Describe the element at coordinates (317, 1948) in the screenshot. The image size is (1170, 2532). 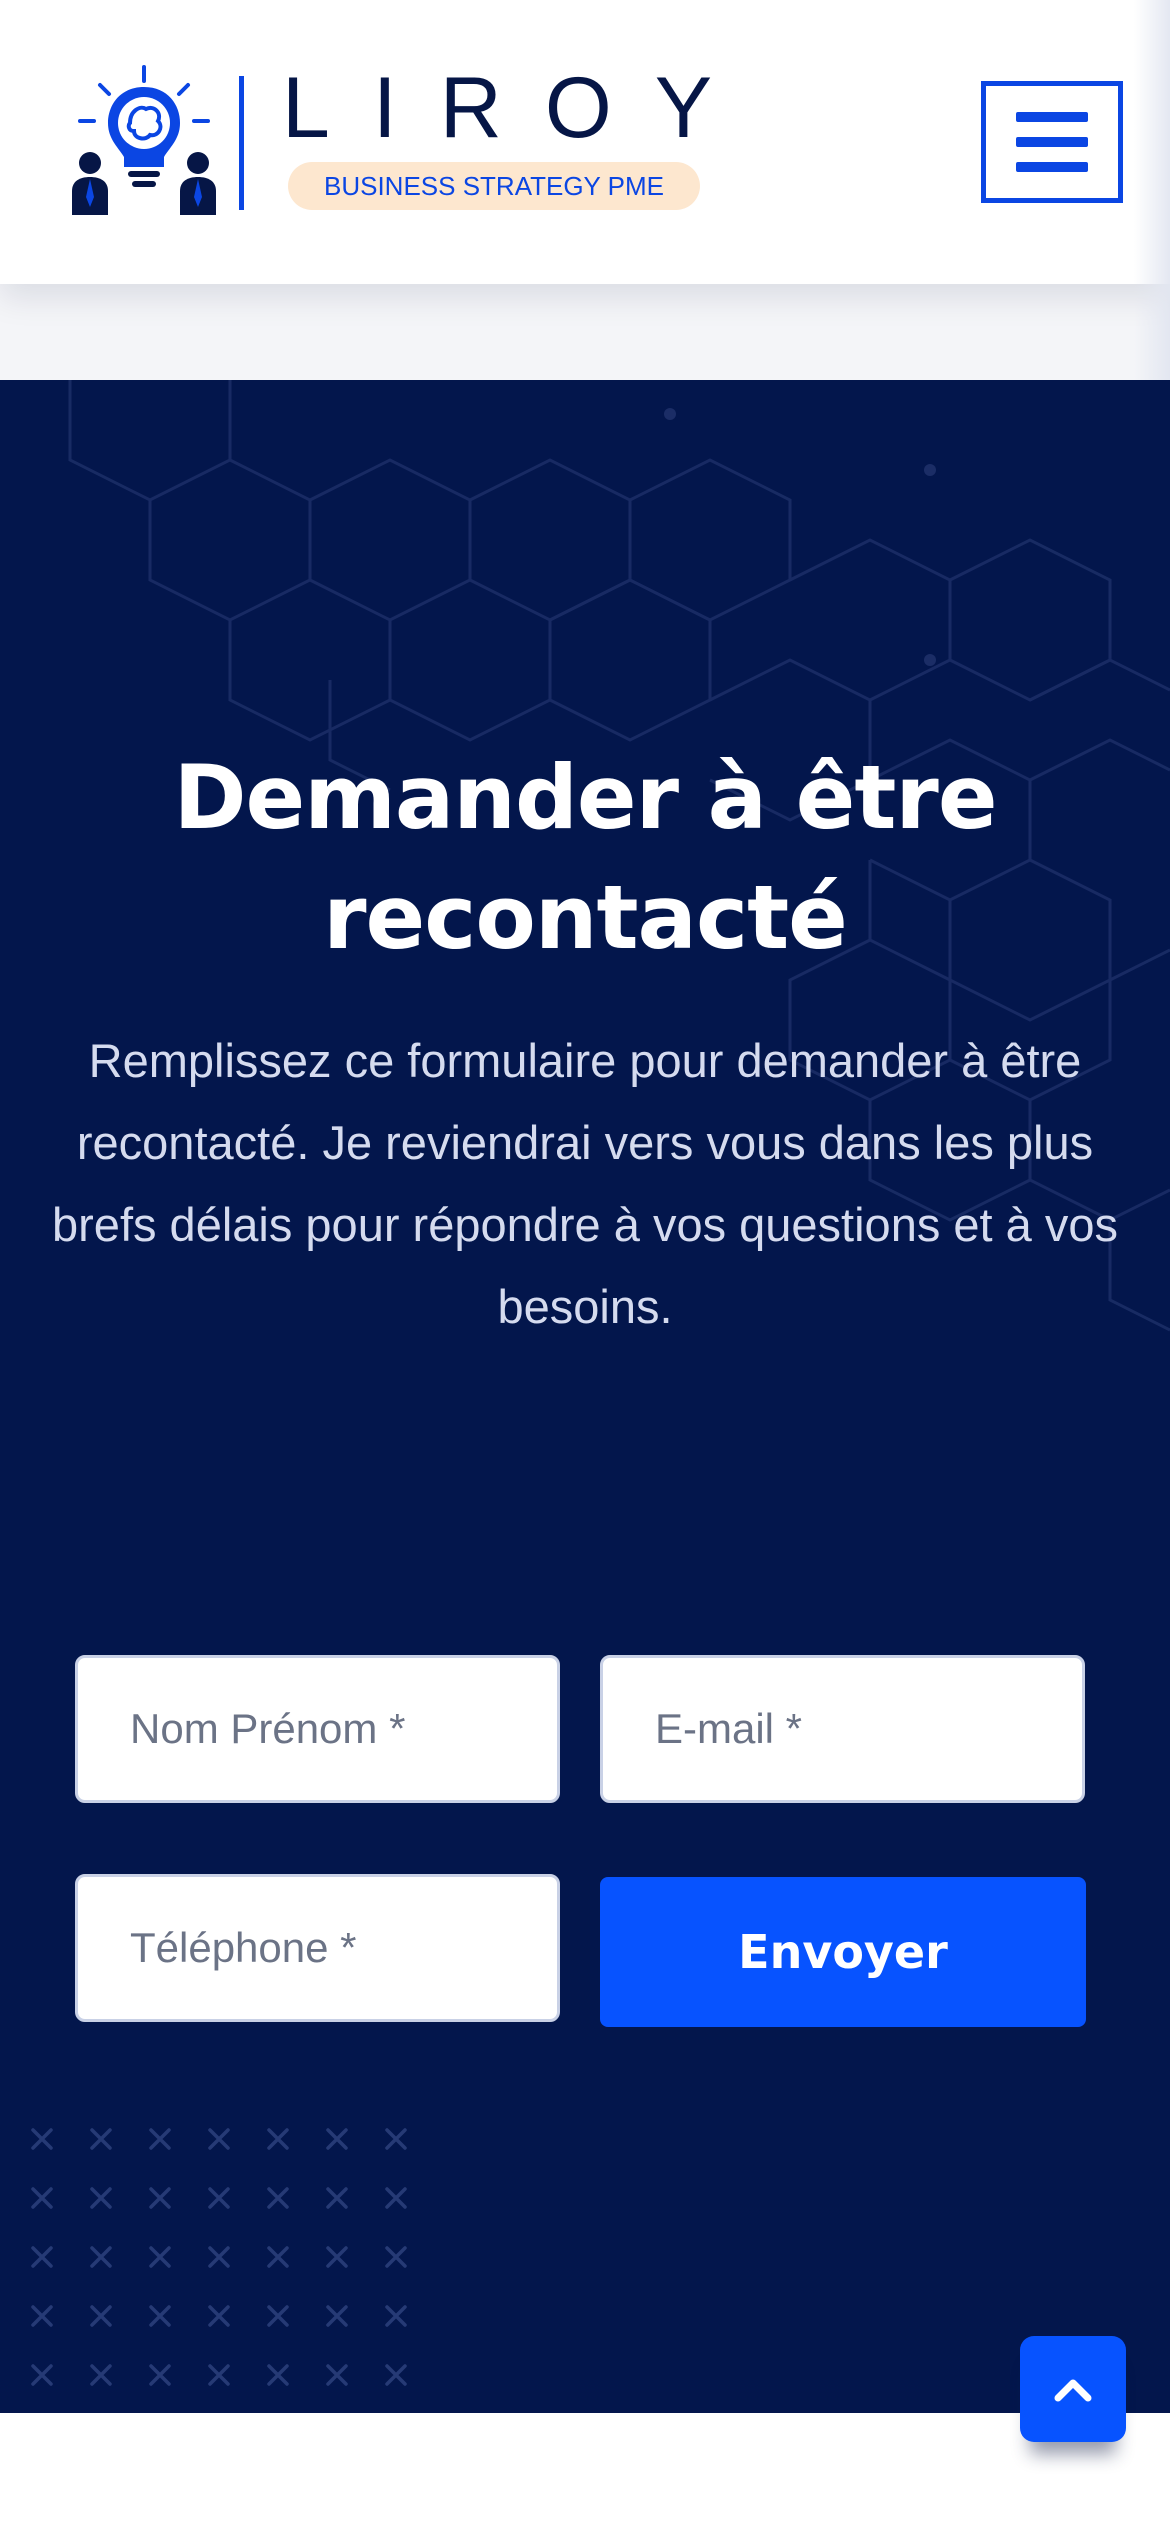
I see `phone-field` at that location.